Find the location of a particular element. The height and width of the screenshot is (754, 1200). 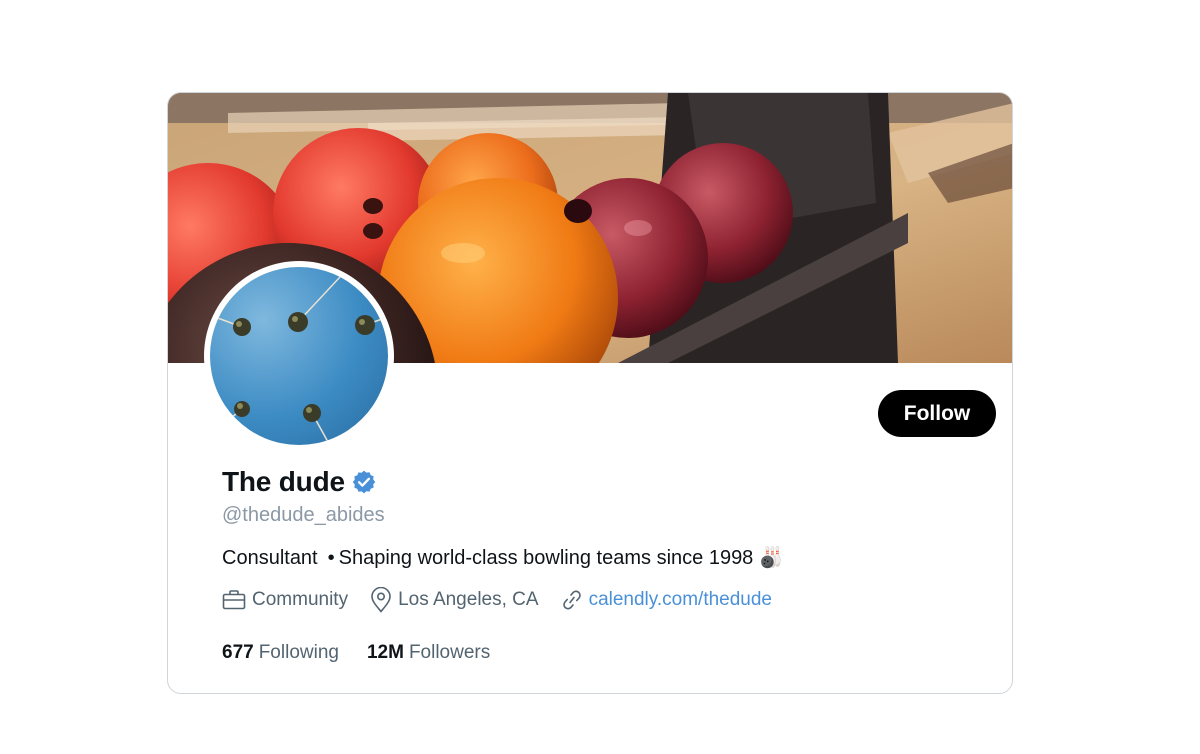

verified-badge-icon is located at coordinates (364, 482).